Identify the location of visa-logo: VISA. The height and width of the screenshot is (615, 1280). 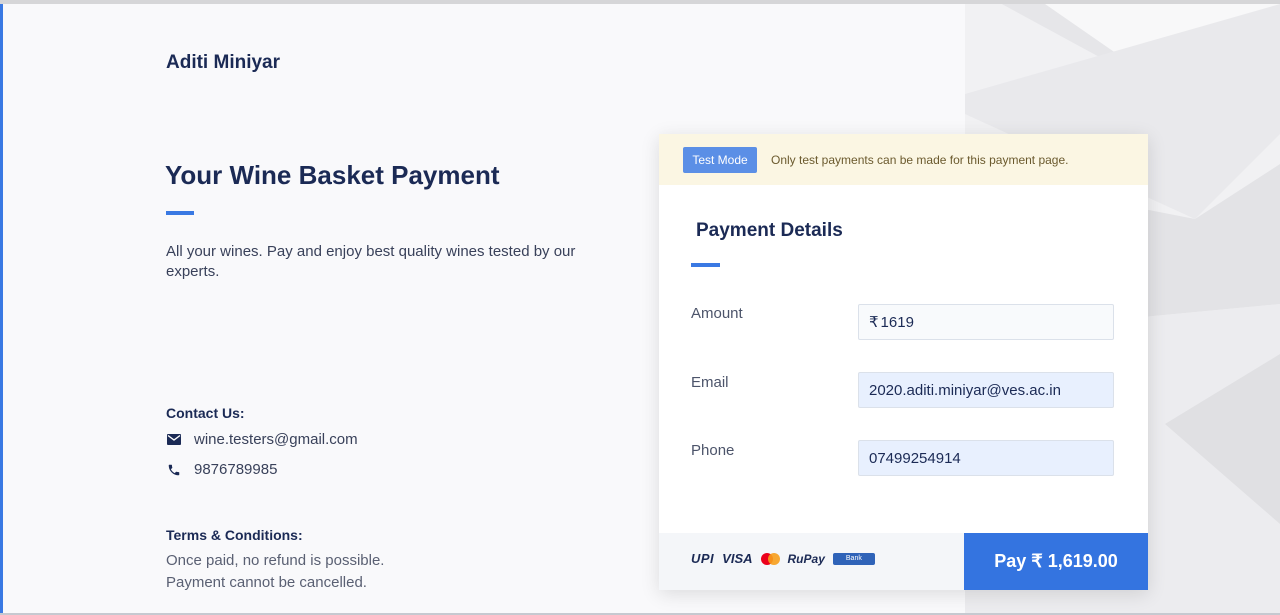
(737, 558).